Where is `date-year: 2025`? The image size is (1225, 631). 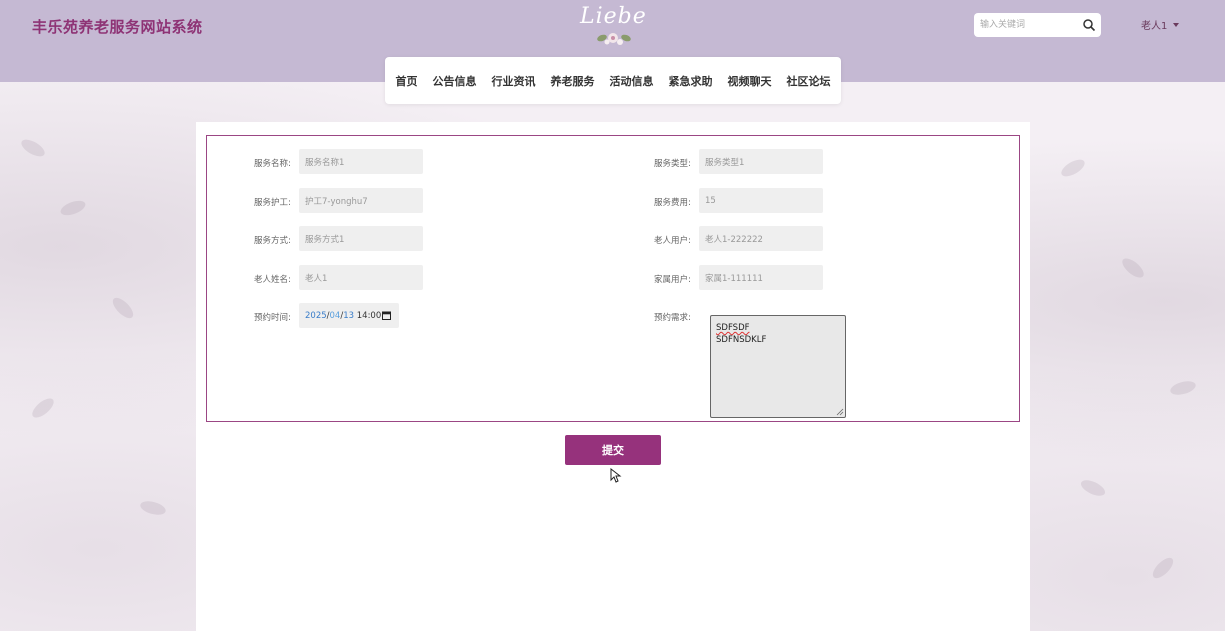 date-year: 2025 is located at coordinates (316, 315).